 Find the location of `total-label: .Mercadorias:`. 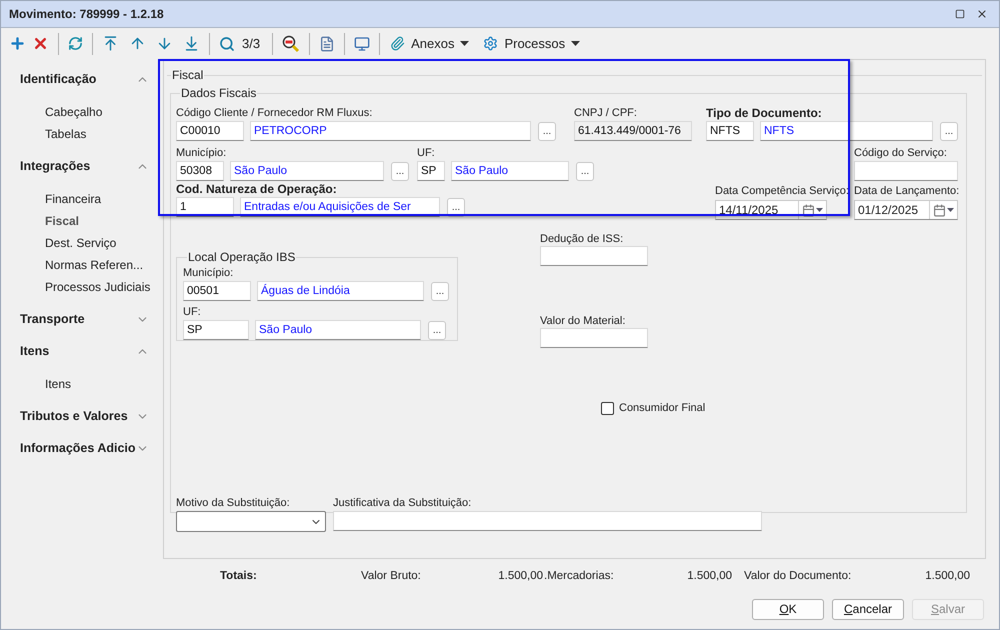

total-label: .Mercadorias: is located at coordinates (579, 576).